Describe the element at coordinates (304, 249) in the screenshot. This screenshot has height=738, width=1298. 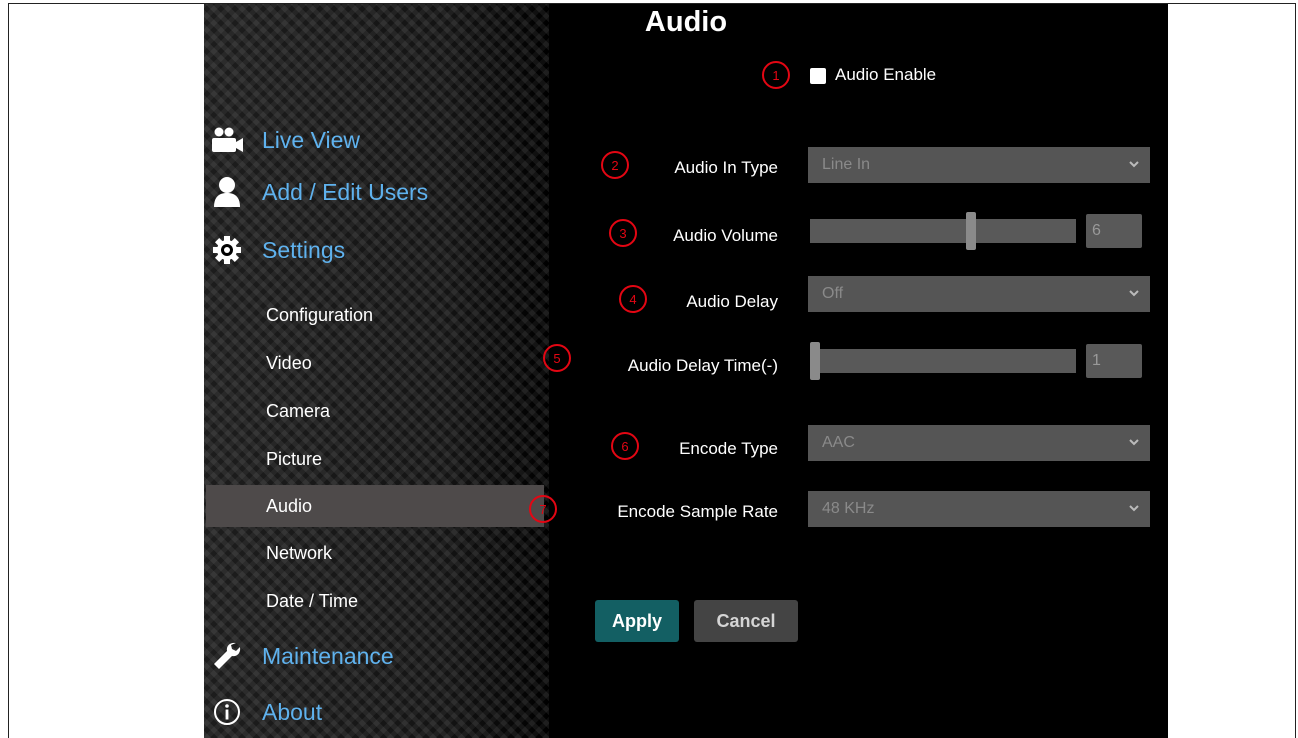
I see `nav-settings-label: Settings` at that location.